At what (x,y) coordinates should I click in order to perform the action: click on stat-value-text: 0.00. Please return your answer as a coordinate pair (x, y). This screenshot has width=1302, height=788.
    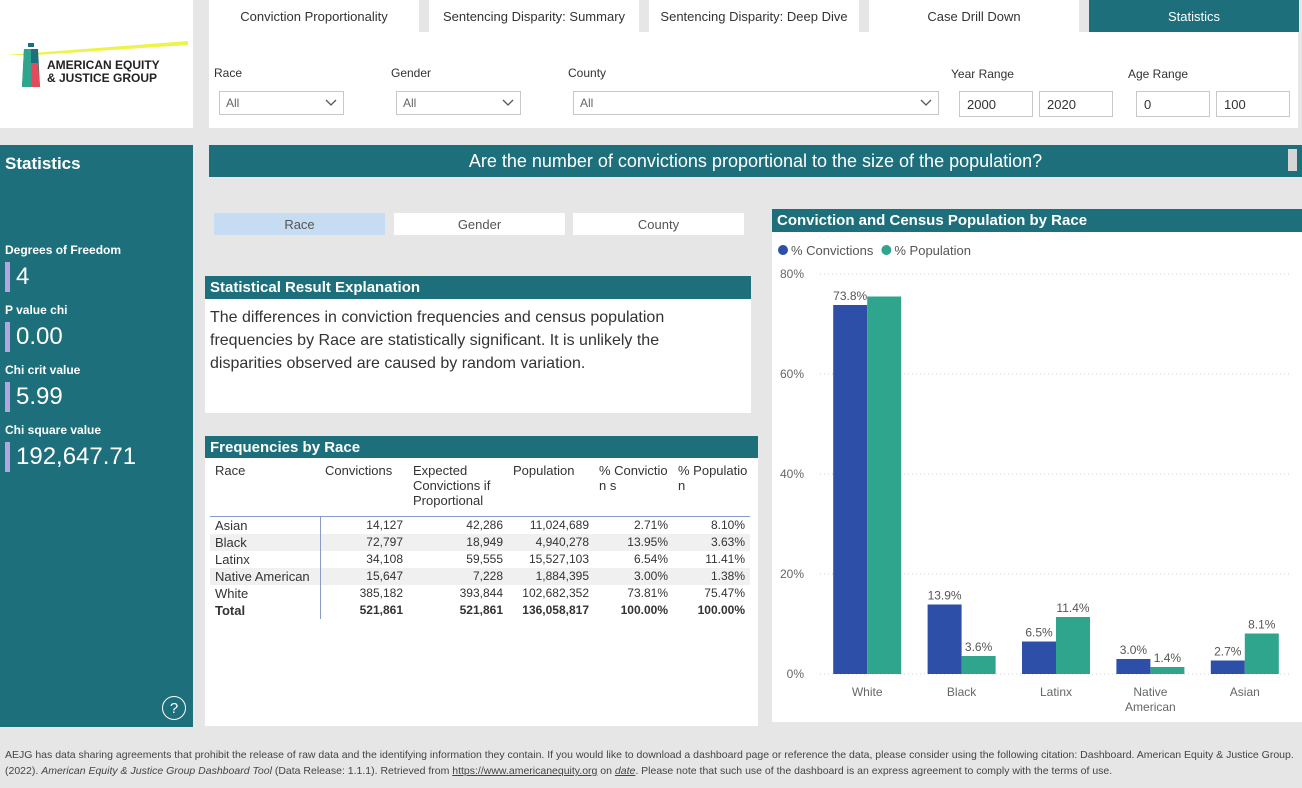
    Looking at the image, I should click on (39, 336).